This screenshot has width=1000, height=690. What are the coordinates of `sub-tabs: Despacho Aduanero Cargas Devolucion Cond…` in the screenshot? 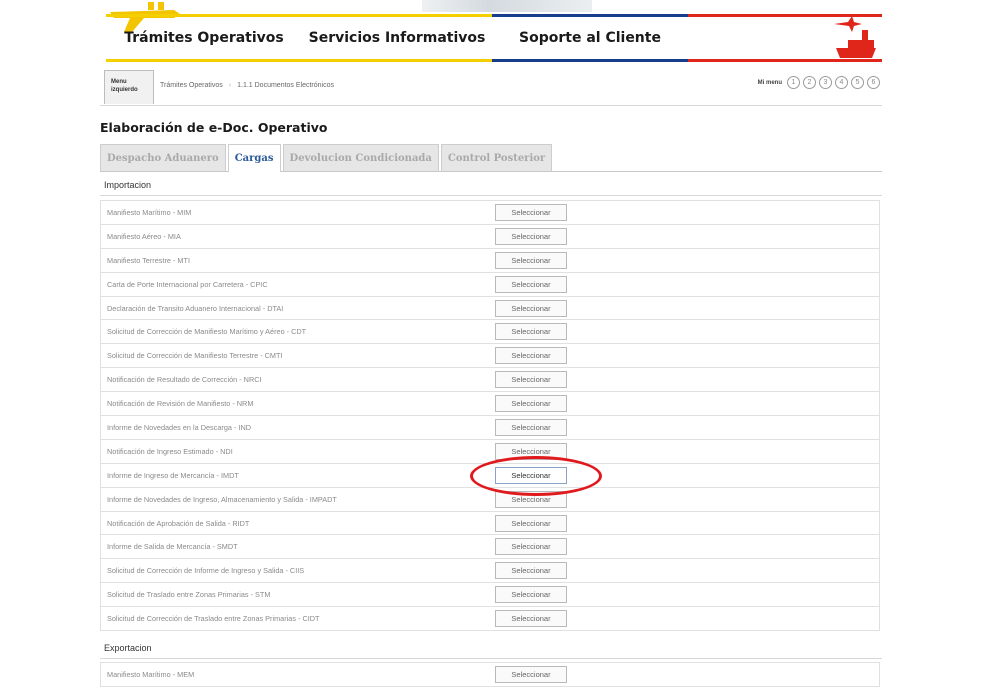 It's located at (491, 158).